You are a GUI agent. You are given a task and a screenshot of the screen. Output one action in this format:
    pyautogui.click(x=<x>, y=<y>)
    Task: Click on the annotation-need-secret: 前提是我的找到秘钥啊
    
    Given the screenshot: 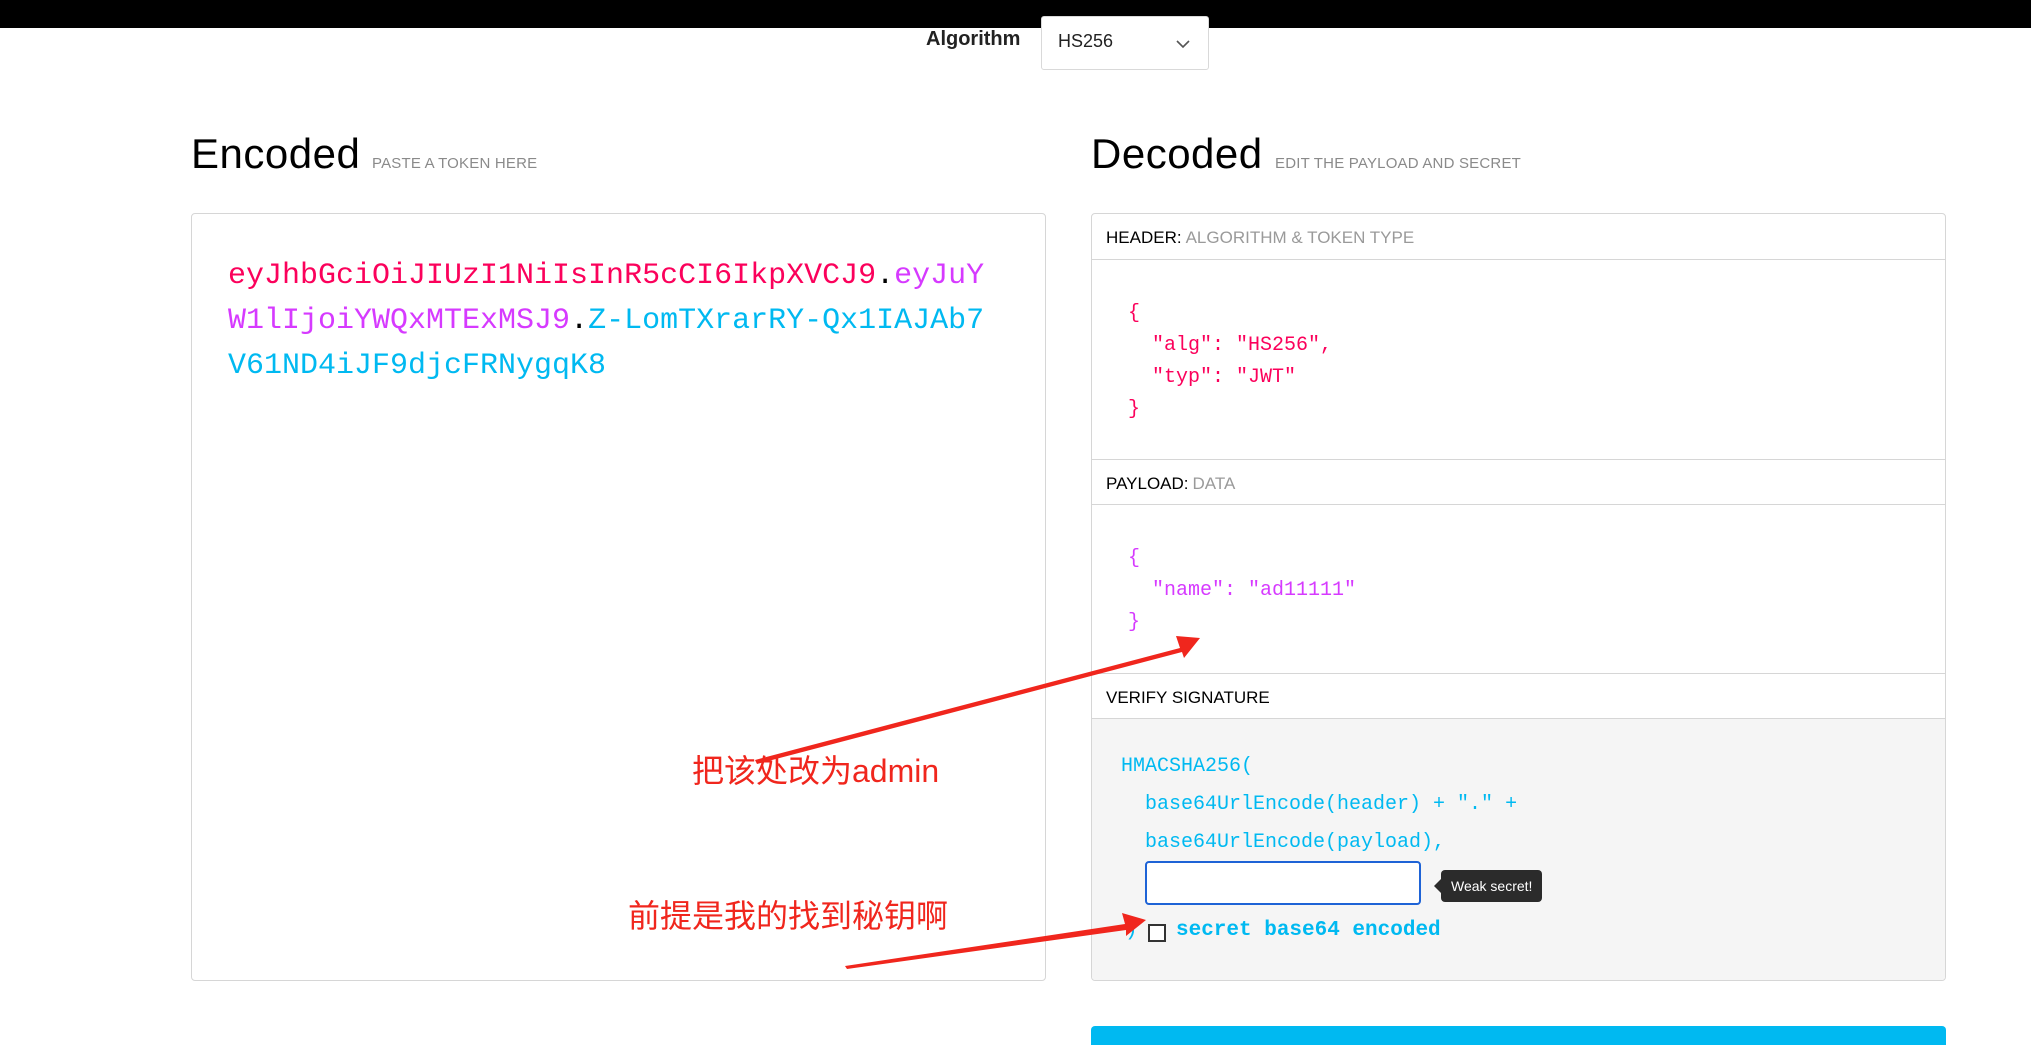 What is the action you would take?
    pyautogui.click(x=788, y=916)
    